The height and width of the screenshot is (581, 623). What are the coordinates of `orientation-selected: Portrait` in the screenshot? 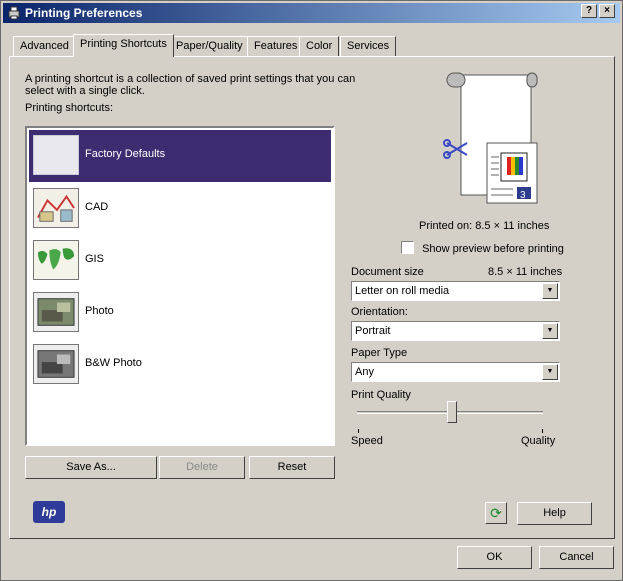 It's located at (373, 331).